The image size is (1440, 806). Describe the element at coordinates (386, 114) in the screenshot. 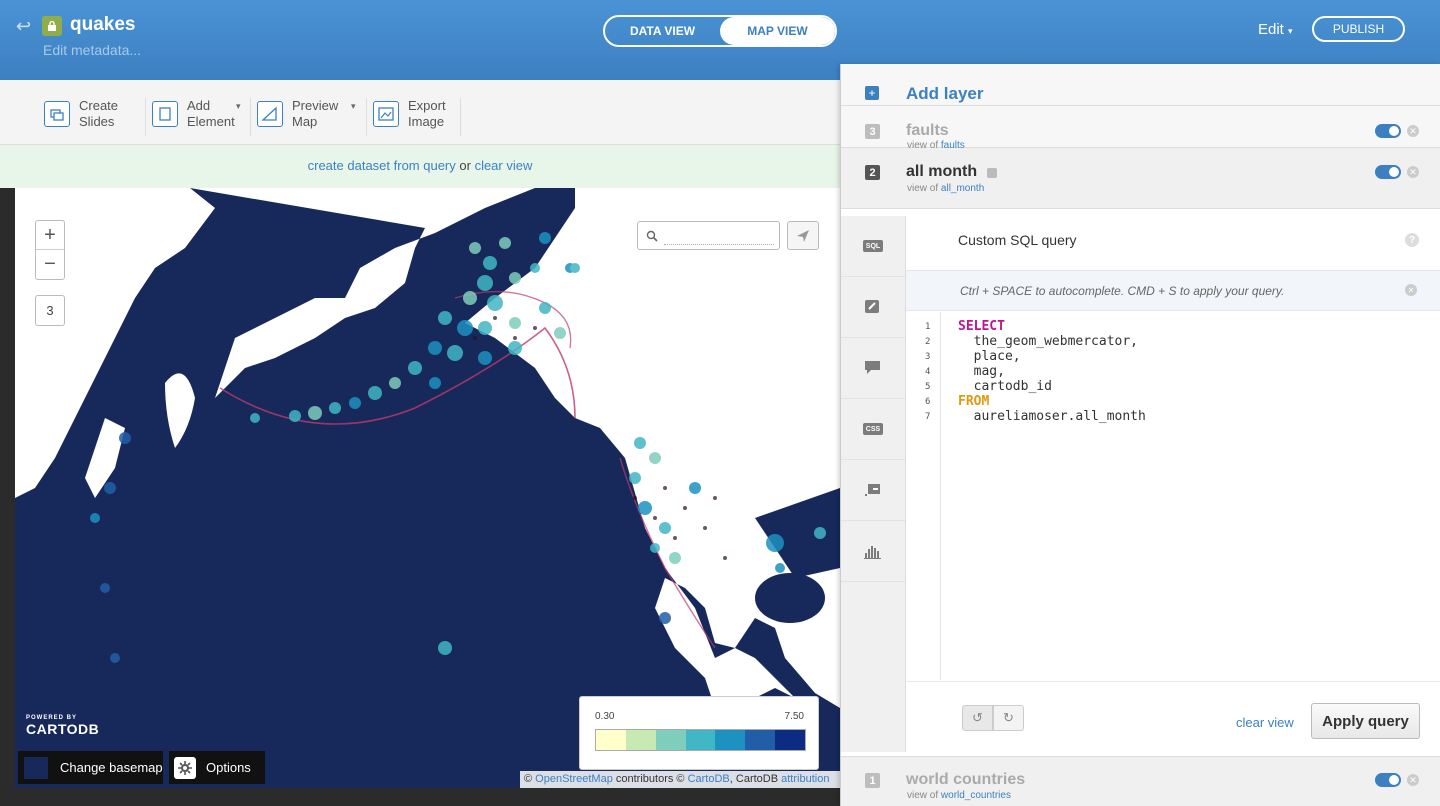

I see `image-icon` at that location.